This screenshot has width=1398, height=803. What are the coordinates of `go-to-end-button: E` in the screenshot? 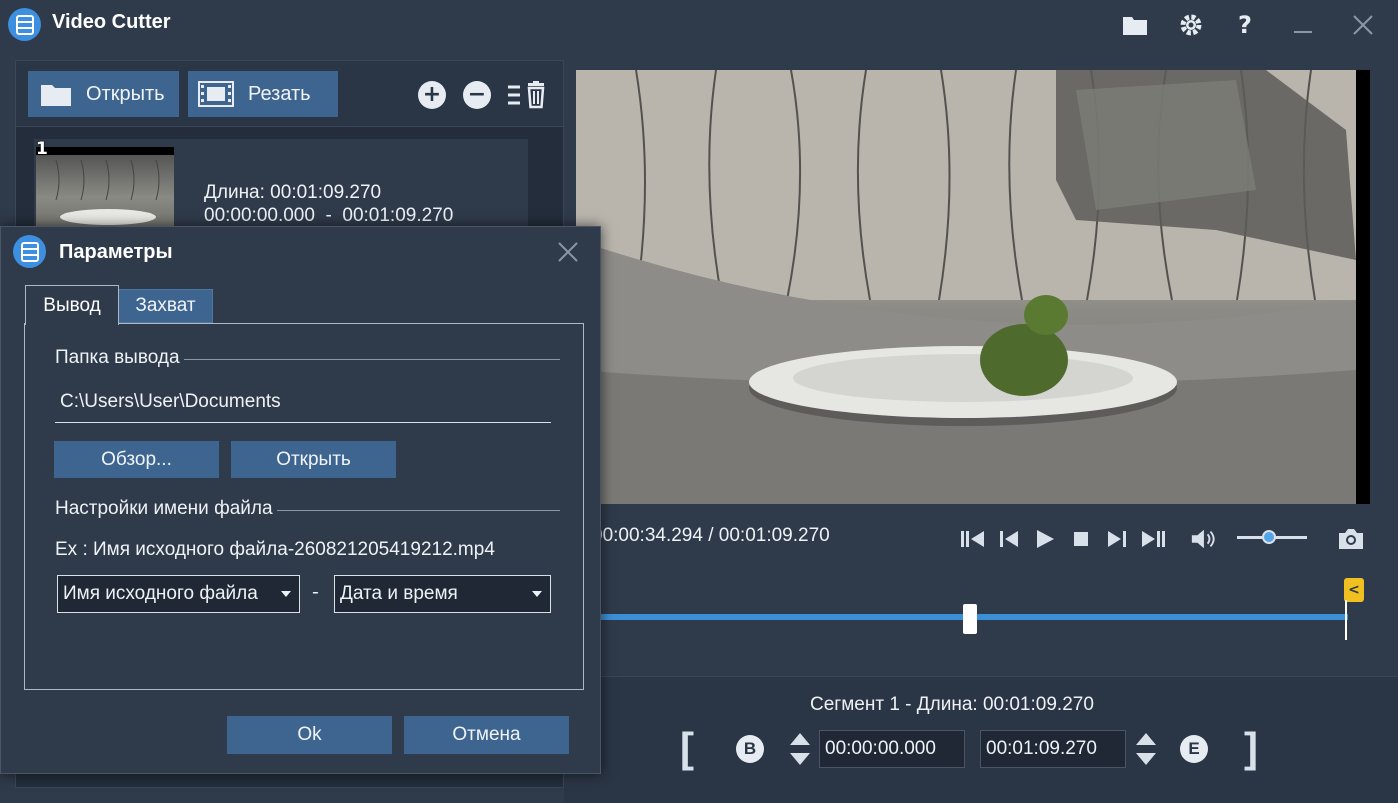 It's located at (1194, 749).